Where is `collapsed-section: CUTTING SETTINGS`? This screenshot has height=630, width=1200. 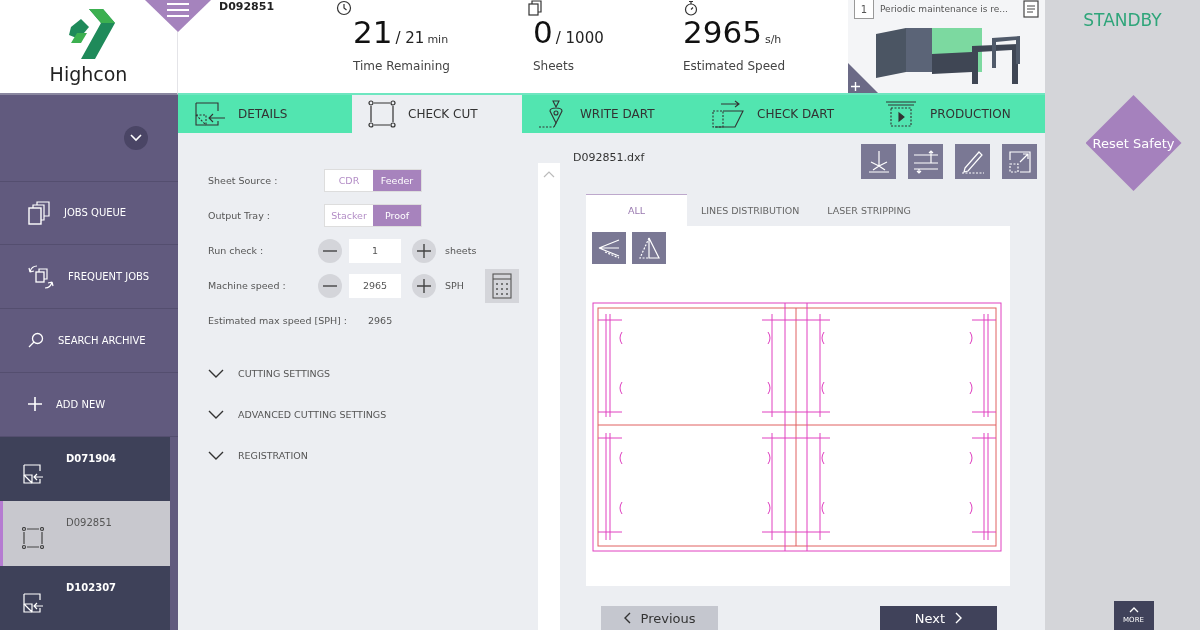
collapsed-section: CUTTING SETTINGS is located at coordinates (373, 373).